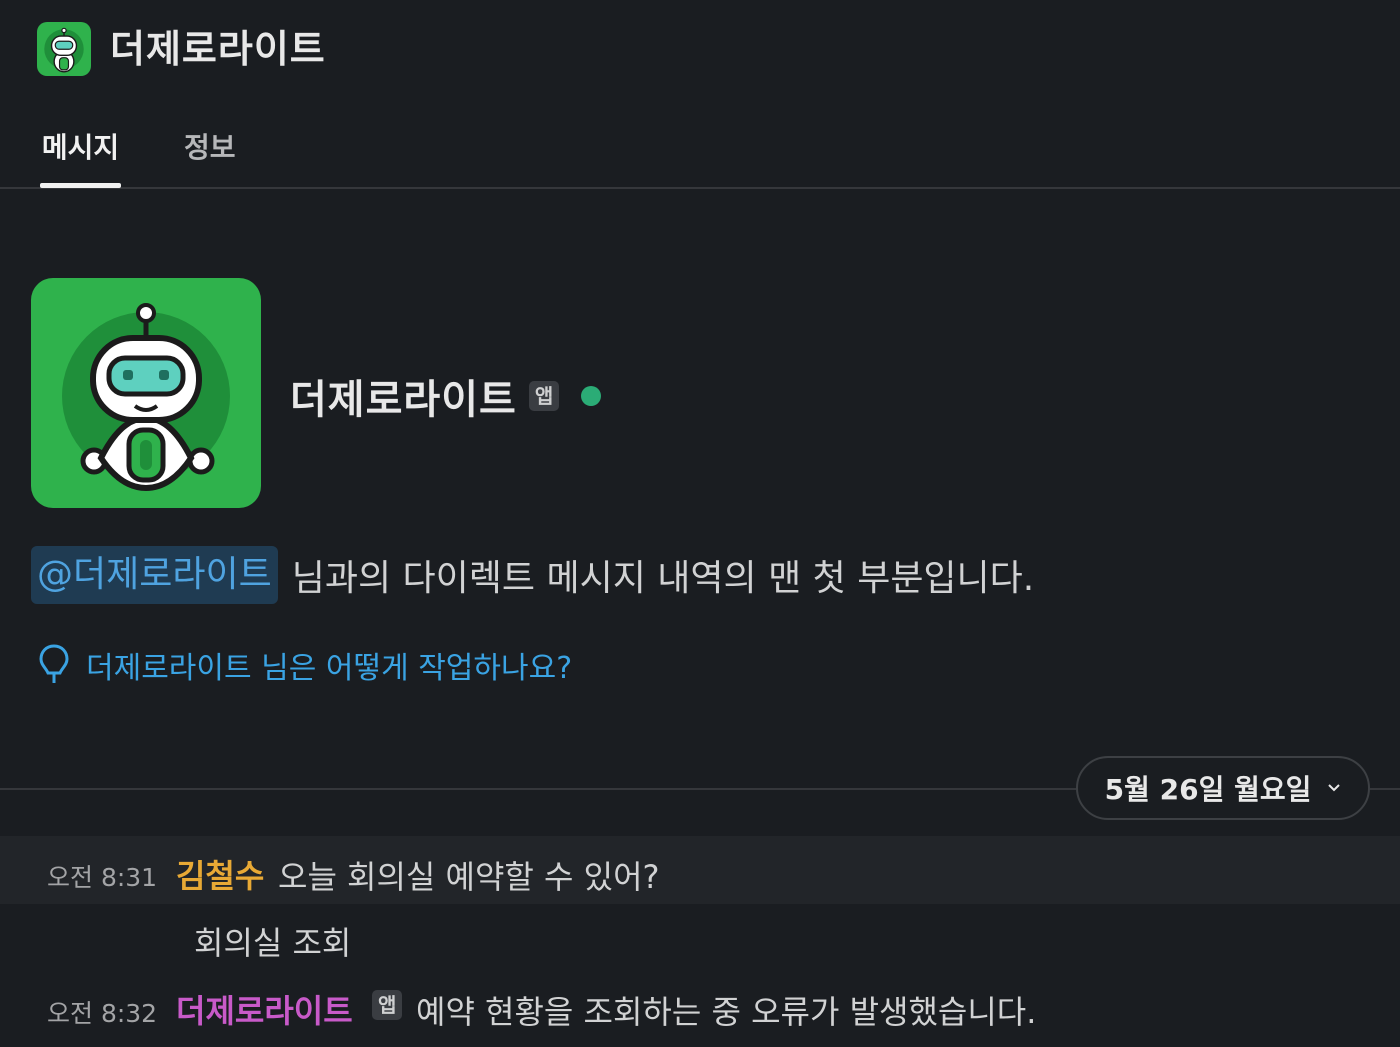  I want to click on date-label: 5월 26일 월요일, so click(1208, 789).